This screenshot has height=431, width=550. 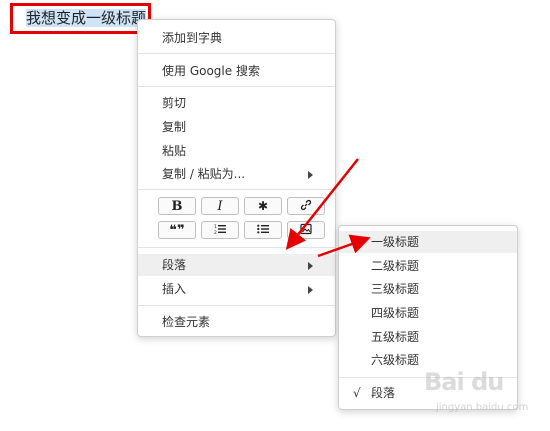 I want to click on link-icon, so click(x=306, y=206).